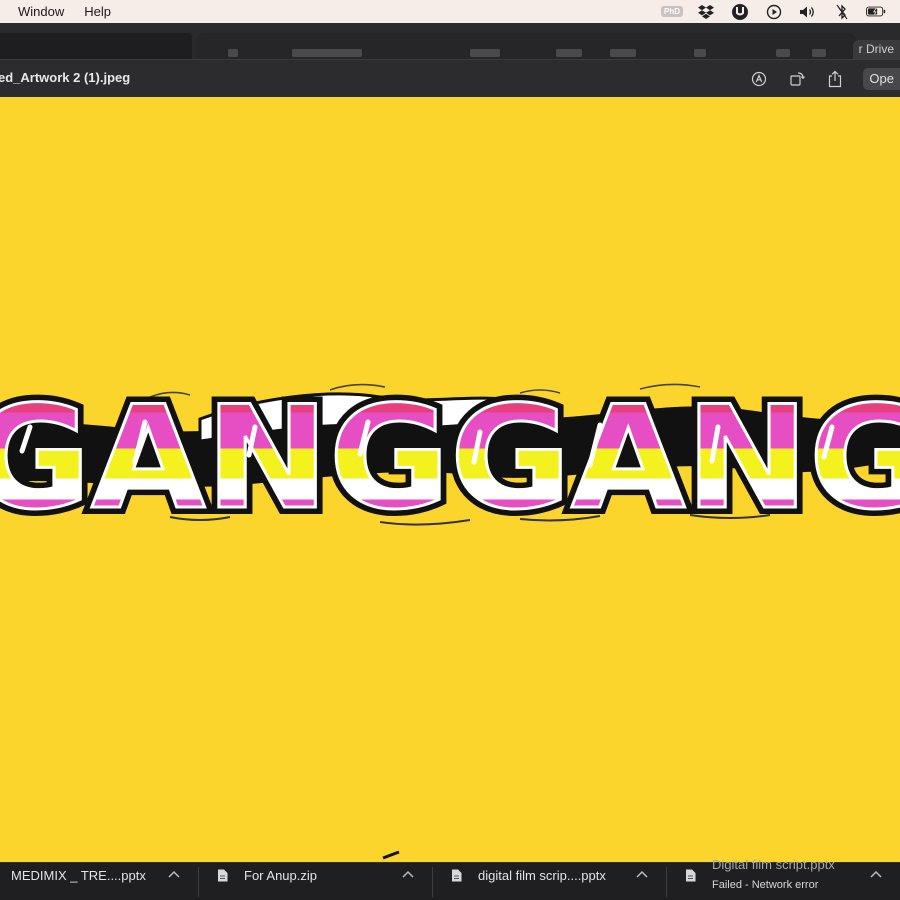  What do you see at coordinates (391, 855) in the screenshot?
I see `pen-stroke` at bounding box center [391, 855].